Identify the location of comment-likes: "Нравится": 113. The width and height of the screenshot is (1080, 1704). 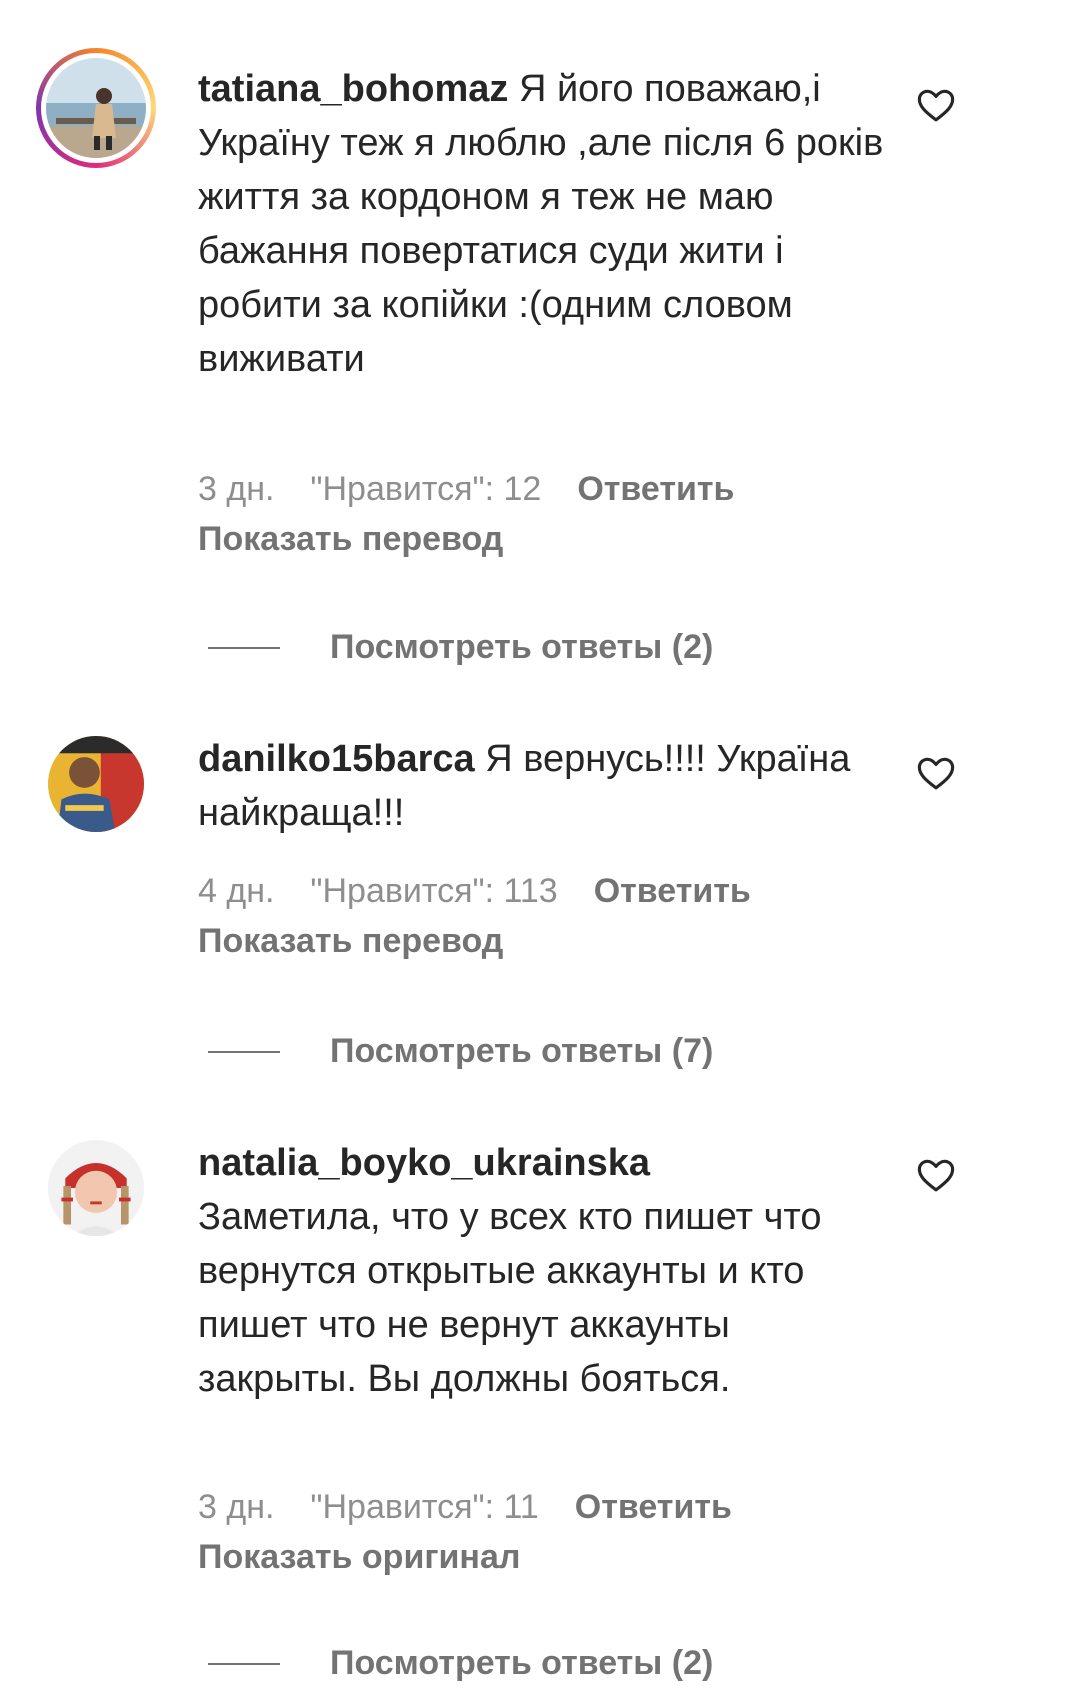
(433, 891).